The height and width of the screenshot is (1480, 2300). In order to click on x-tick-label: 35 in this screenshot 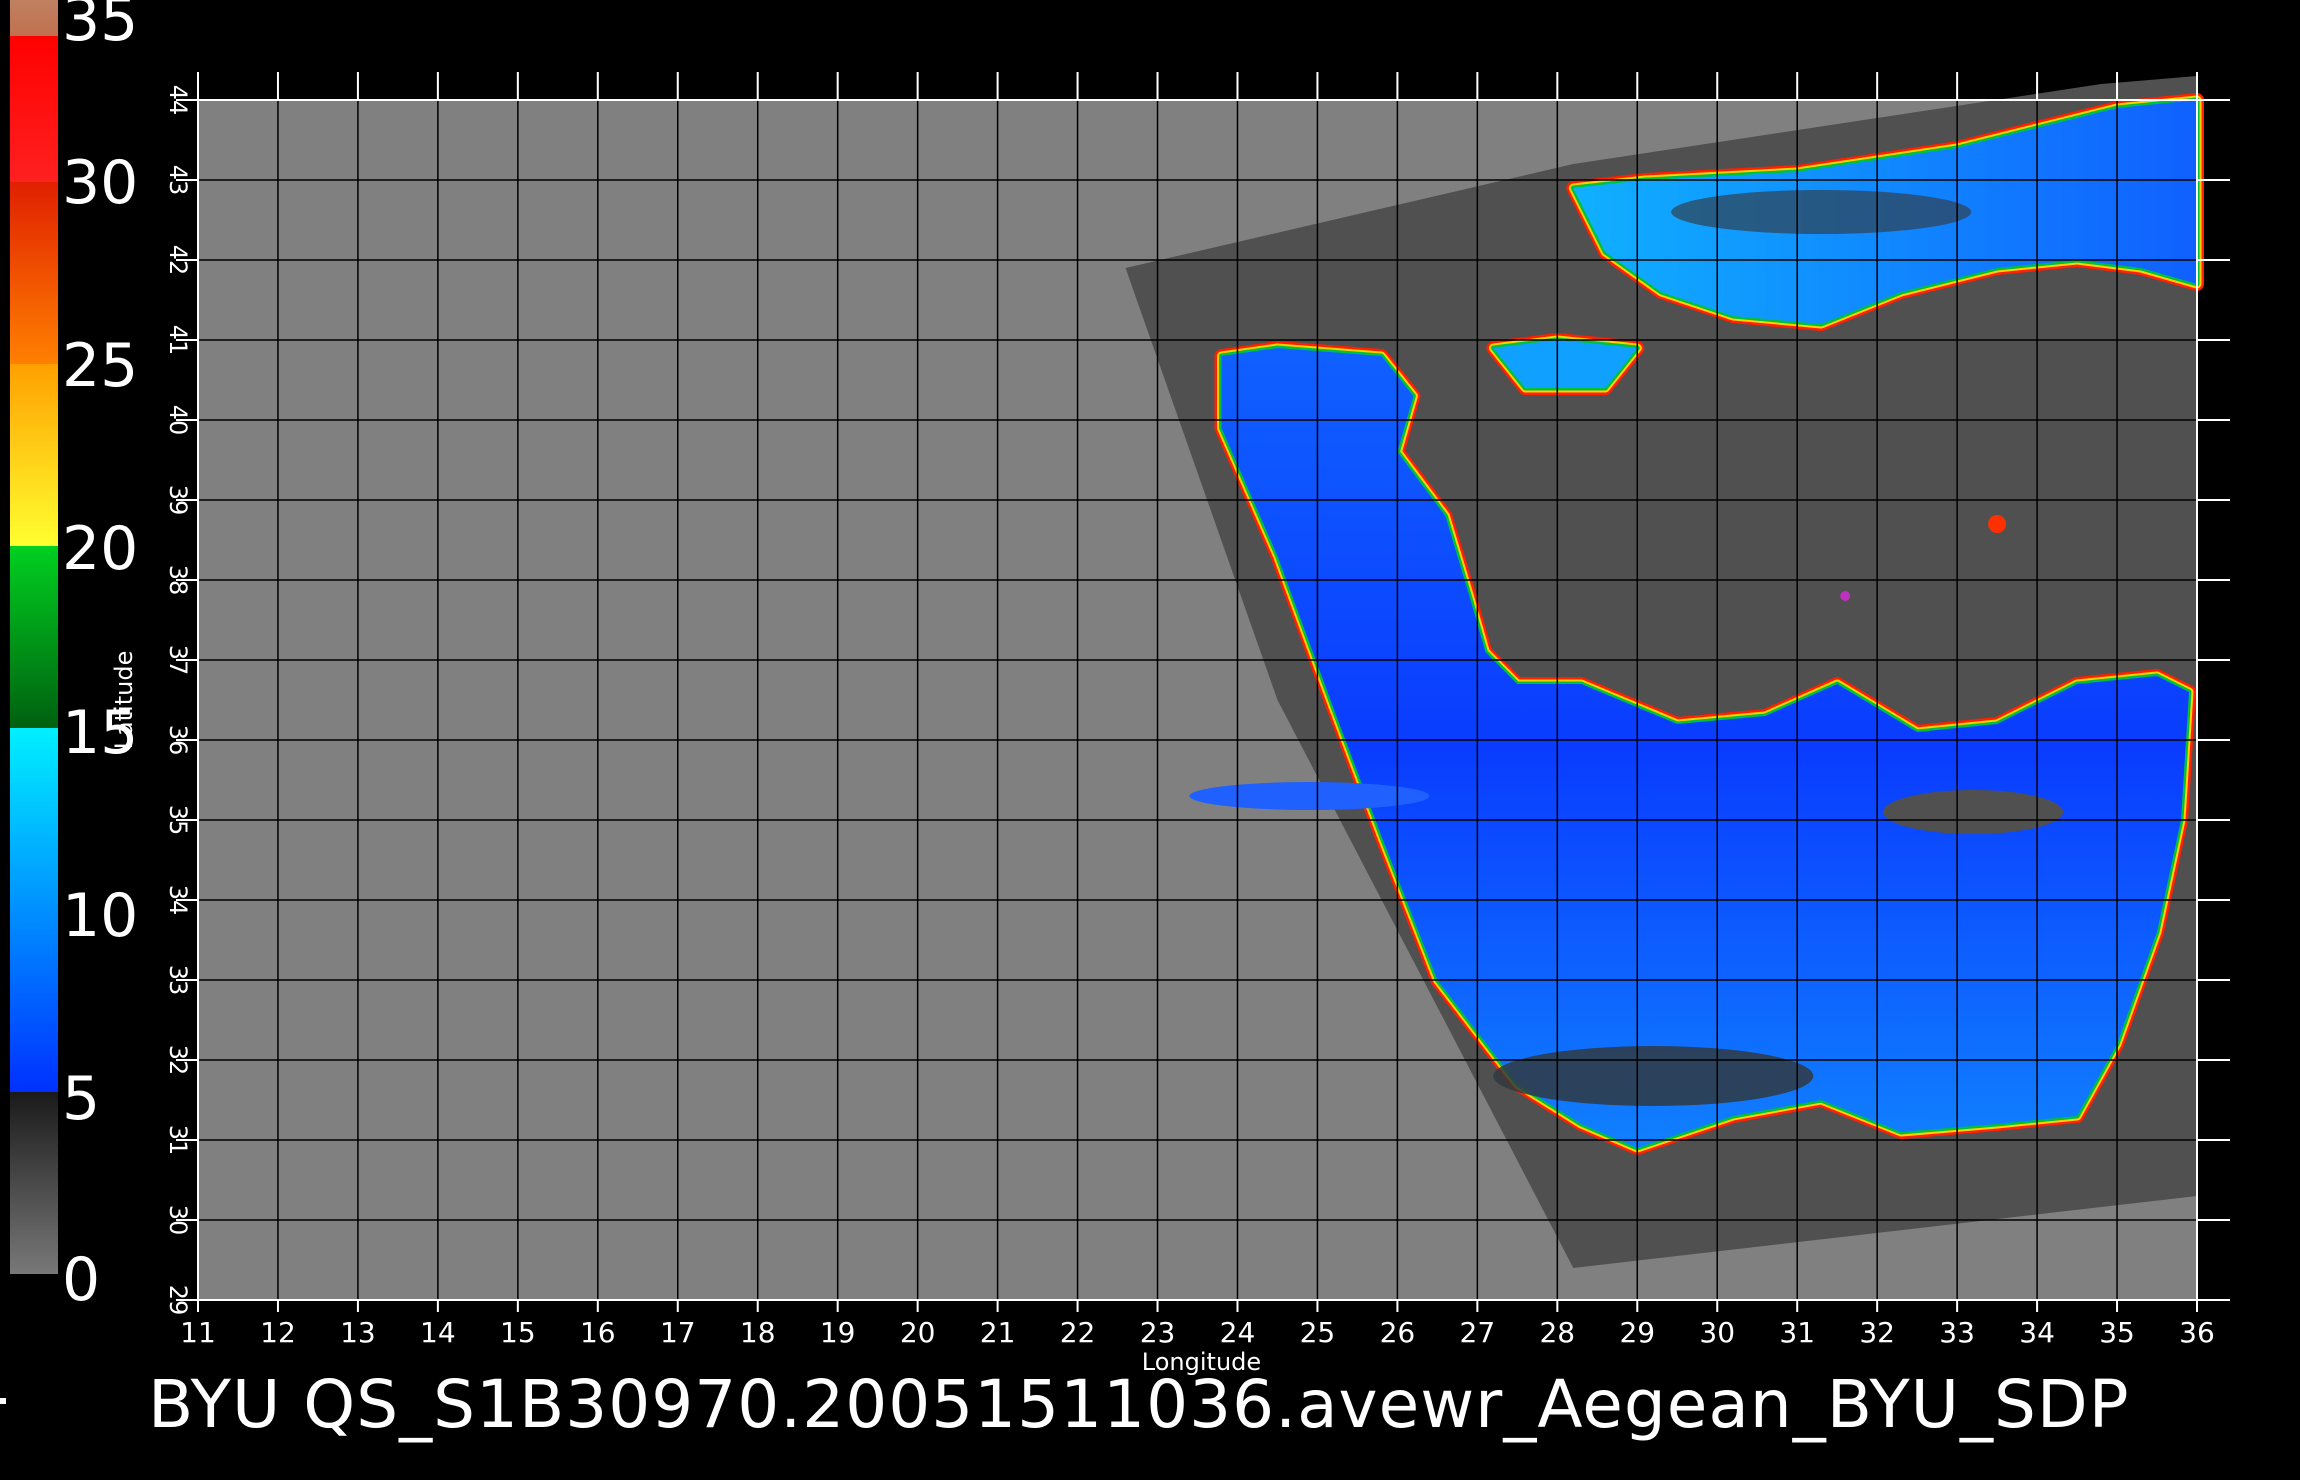, I will do `click(2117, 1332)`.